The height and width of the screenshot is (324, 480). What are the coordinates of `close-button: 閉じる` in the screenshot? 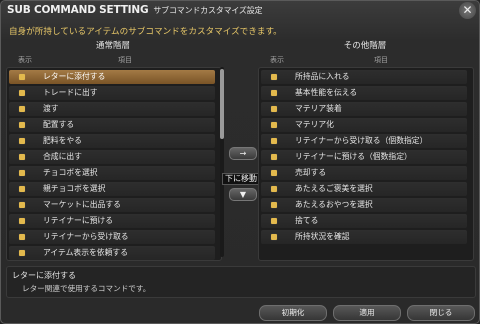 It's located at (441, 313).